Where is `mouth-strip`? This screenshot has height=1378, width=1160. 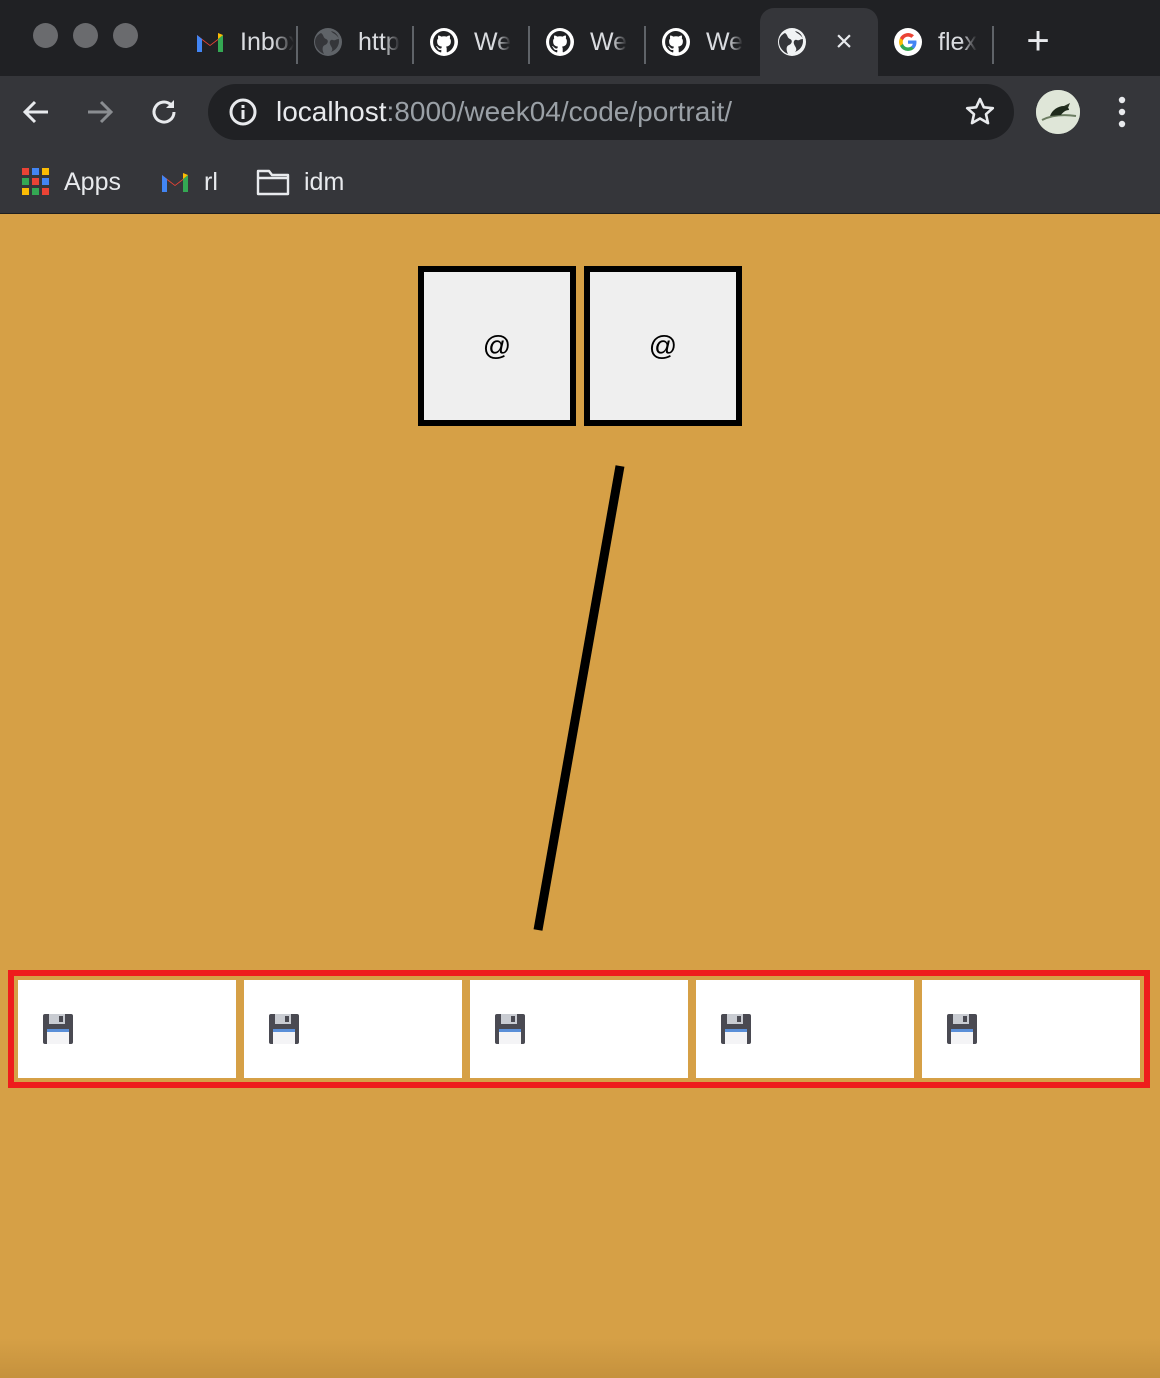 mouth-strip is located at coordinates (579, 1029).